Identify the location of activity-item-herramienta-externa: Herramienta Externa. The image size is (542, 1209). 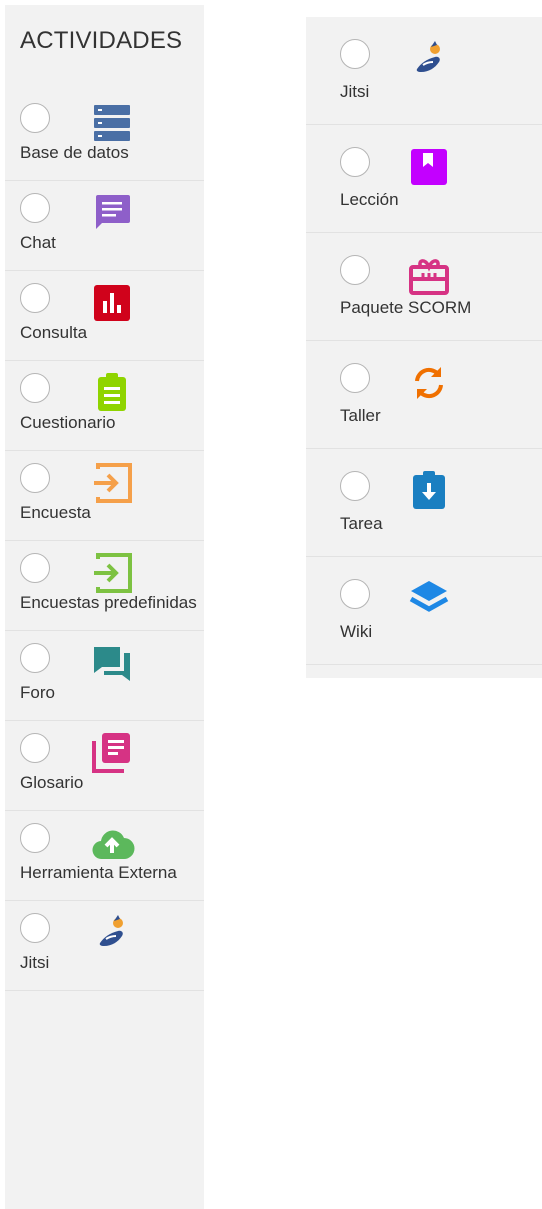
(104, 856).